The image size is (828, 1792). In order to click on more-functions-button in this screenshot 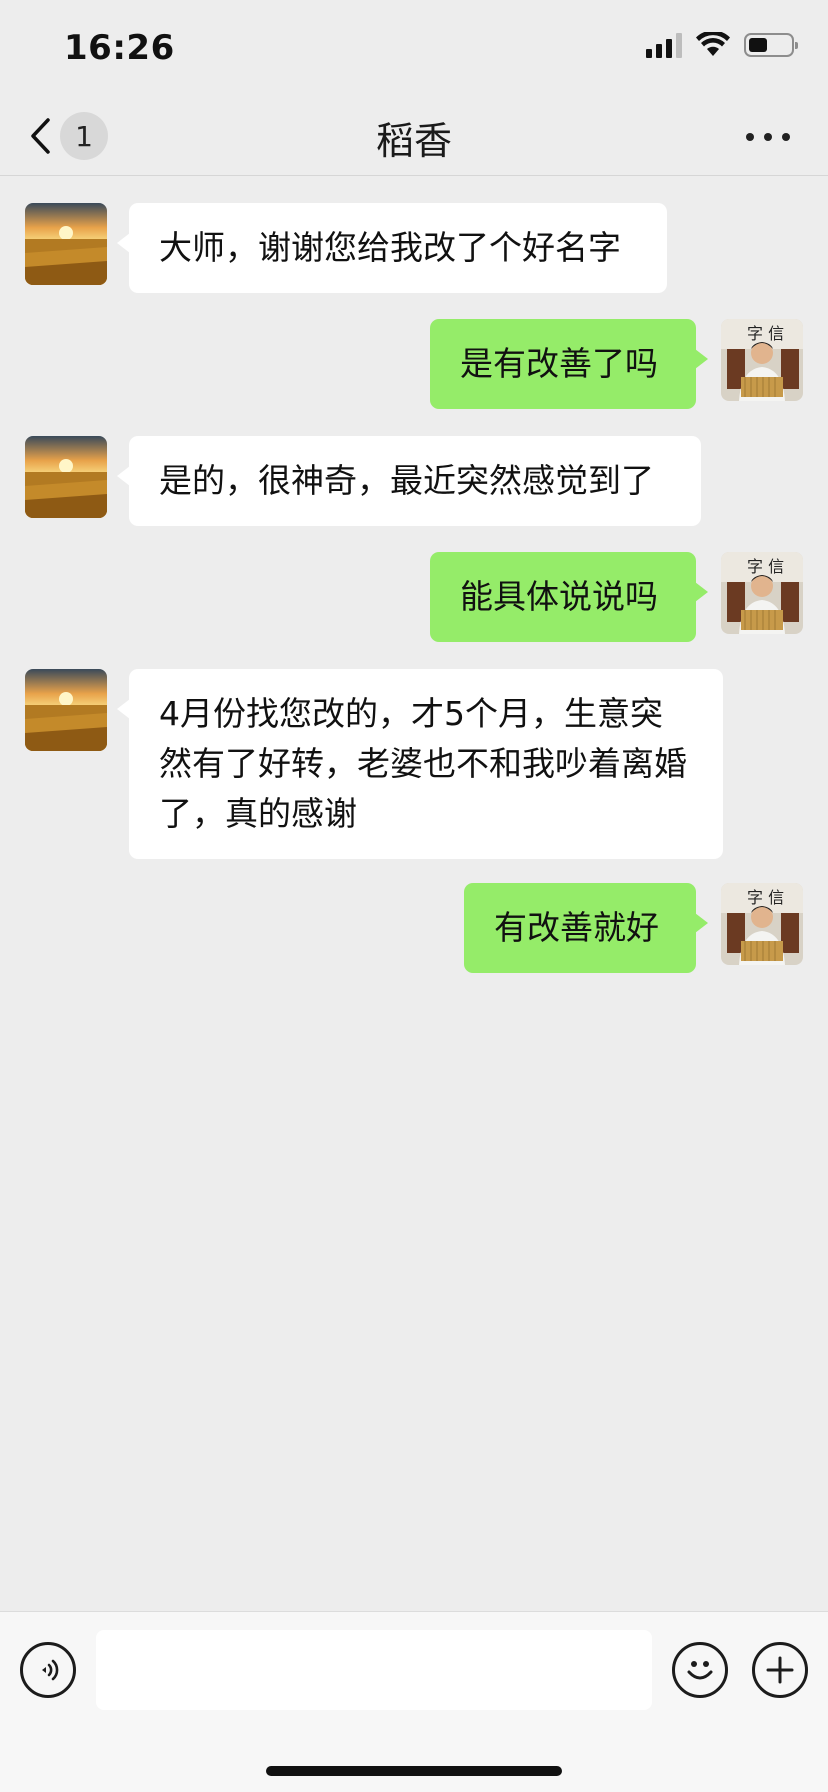, I will do `click(780, 1670)`.